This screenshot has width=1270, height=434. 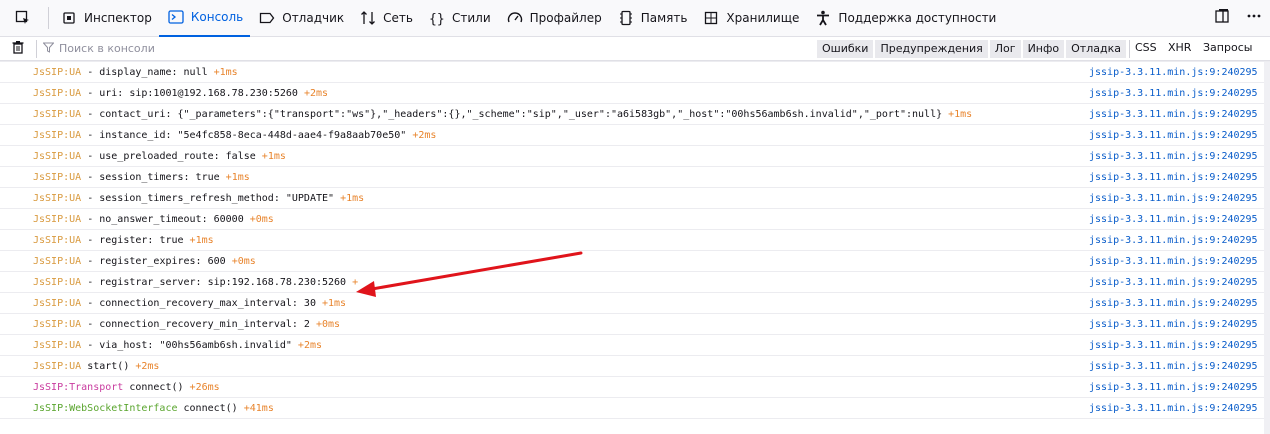 I want to click on element-picker-button, so click(x=25, y=18).